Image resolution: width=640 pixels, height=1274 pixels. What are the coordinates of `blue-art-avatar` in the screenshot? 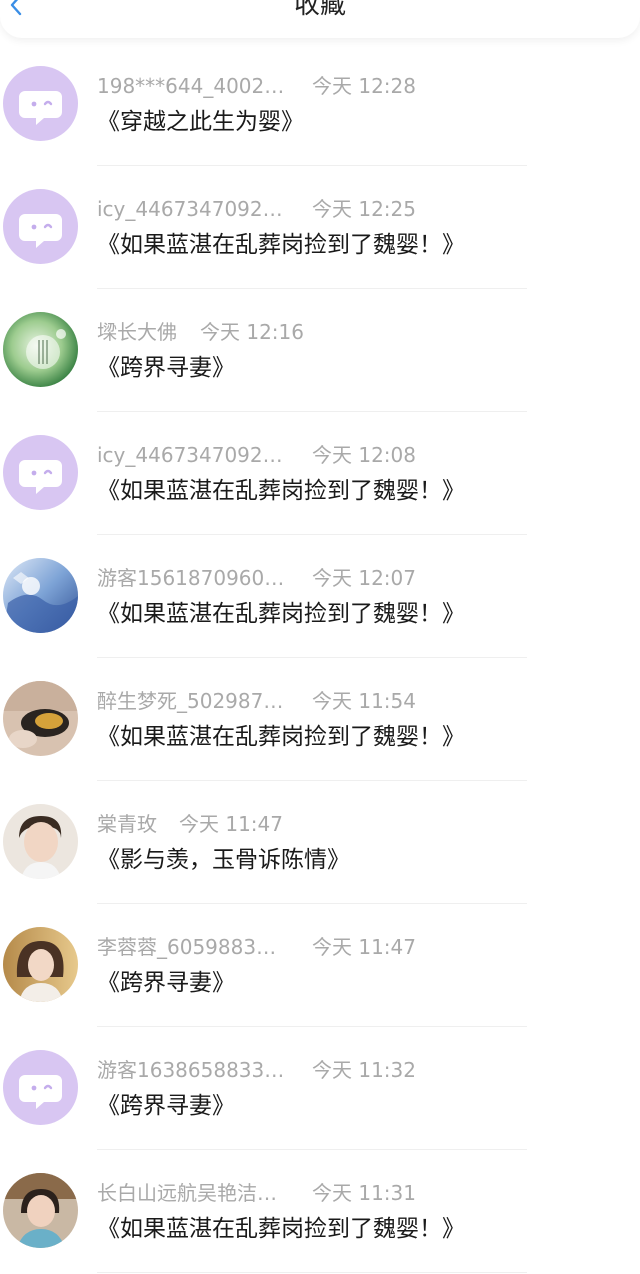 It's located at (40, 595).